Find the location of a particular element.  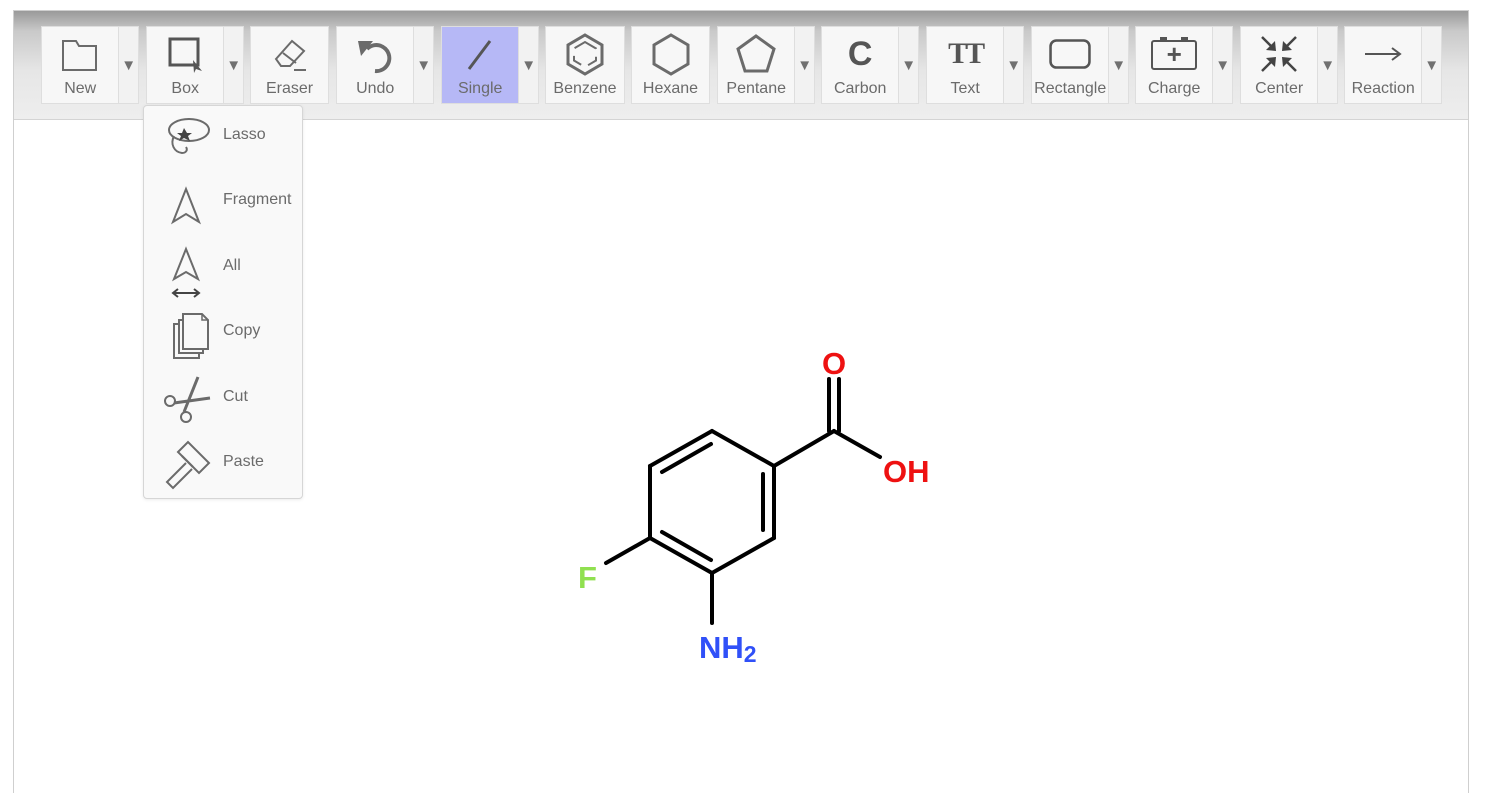

atom-amine: NH2 is located at coordinates (728, 648).